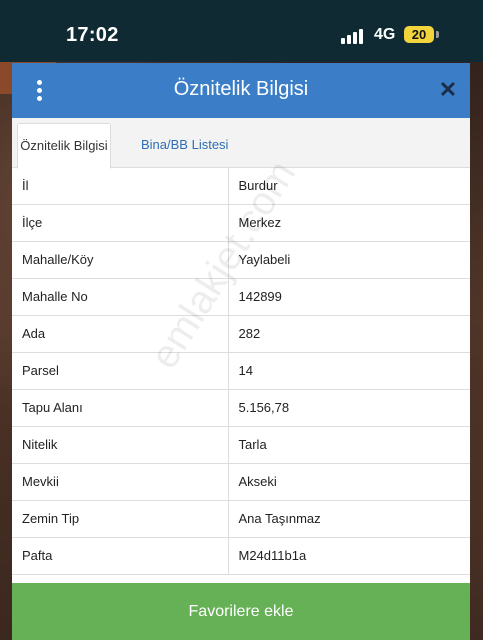  Describe the element at coordinates (349, 445) in the screenshot. I see `attribute-value: Tarla` at that location.